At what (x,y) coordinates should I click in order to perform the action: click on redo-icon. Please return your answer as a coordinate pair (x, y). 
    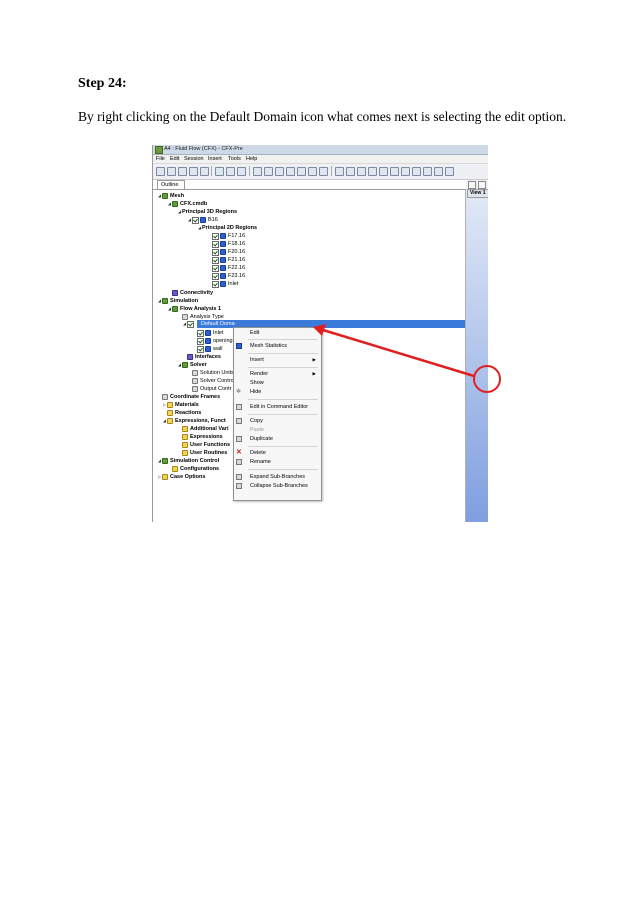
    Looking at the image, I should click on (230, 171).